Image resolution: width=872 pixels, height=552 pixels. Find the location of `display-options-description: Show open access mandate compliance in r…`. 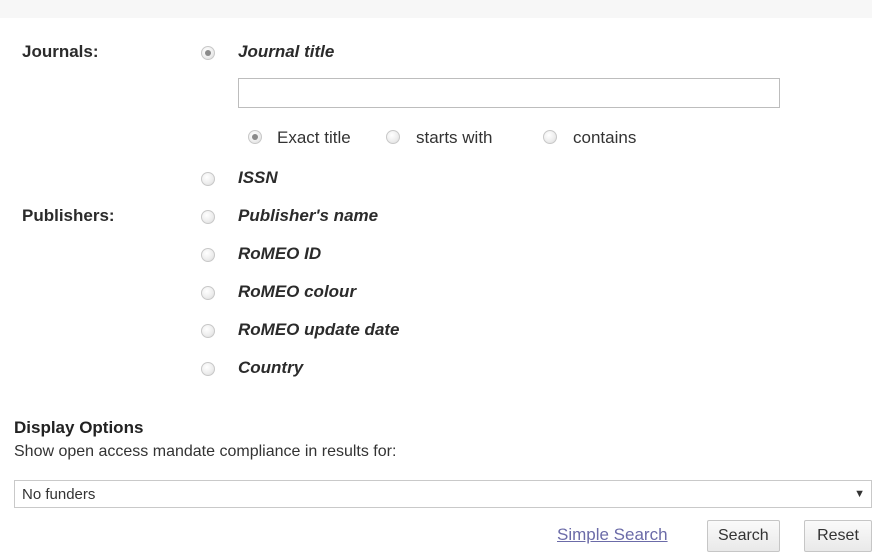

display-options-description: Show open access mandate compliance in r… is located at coordinates (205, 451).